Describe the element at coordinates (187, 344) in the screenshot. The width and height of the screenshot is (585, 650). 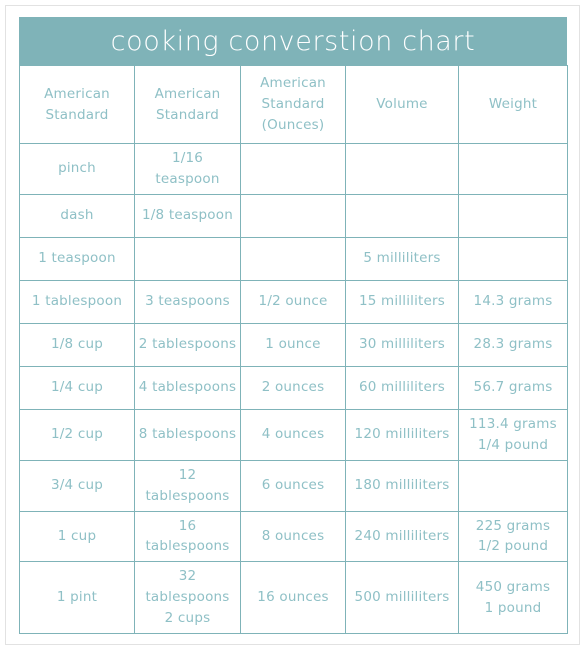
I see `cell-american-standard-2: 2 tablespoons` at that location.